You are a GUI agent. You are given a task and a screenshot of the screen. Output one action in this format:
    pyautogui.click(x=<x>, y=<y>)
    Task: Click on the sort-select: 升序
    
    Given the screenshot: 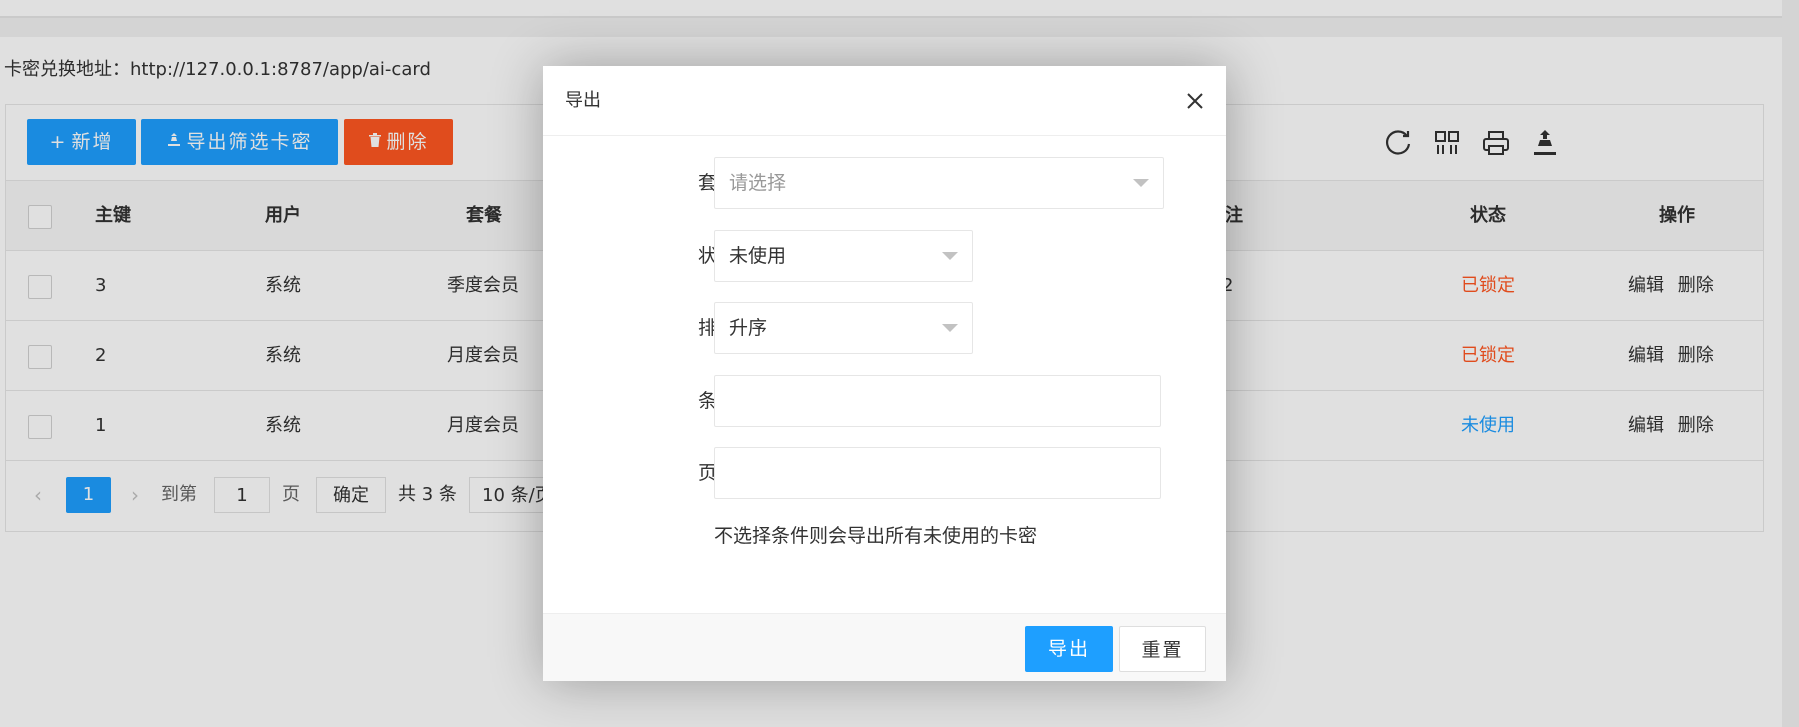 What is the action you would take?
    pyautogui.click(x=843, y=328)
    